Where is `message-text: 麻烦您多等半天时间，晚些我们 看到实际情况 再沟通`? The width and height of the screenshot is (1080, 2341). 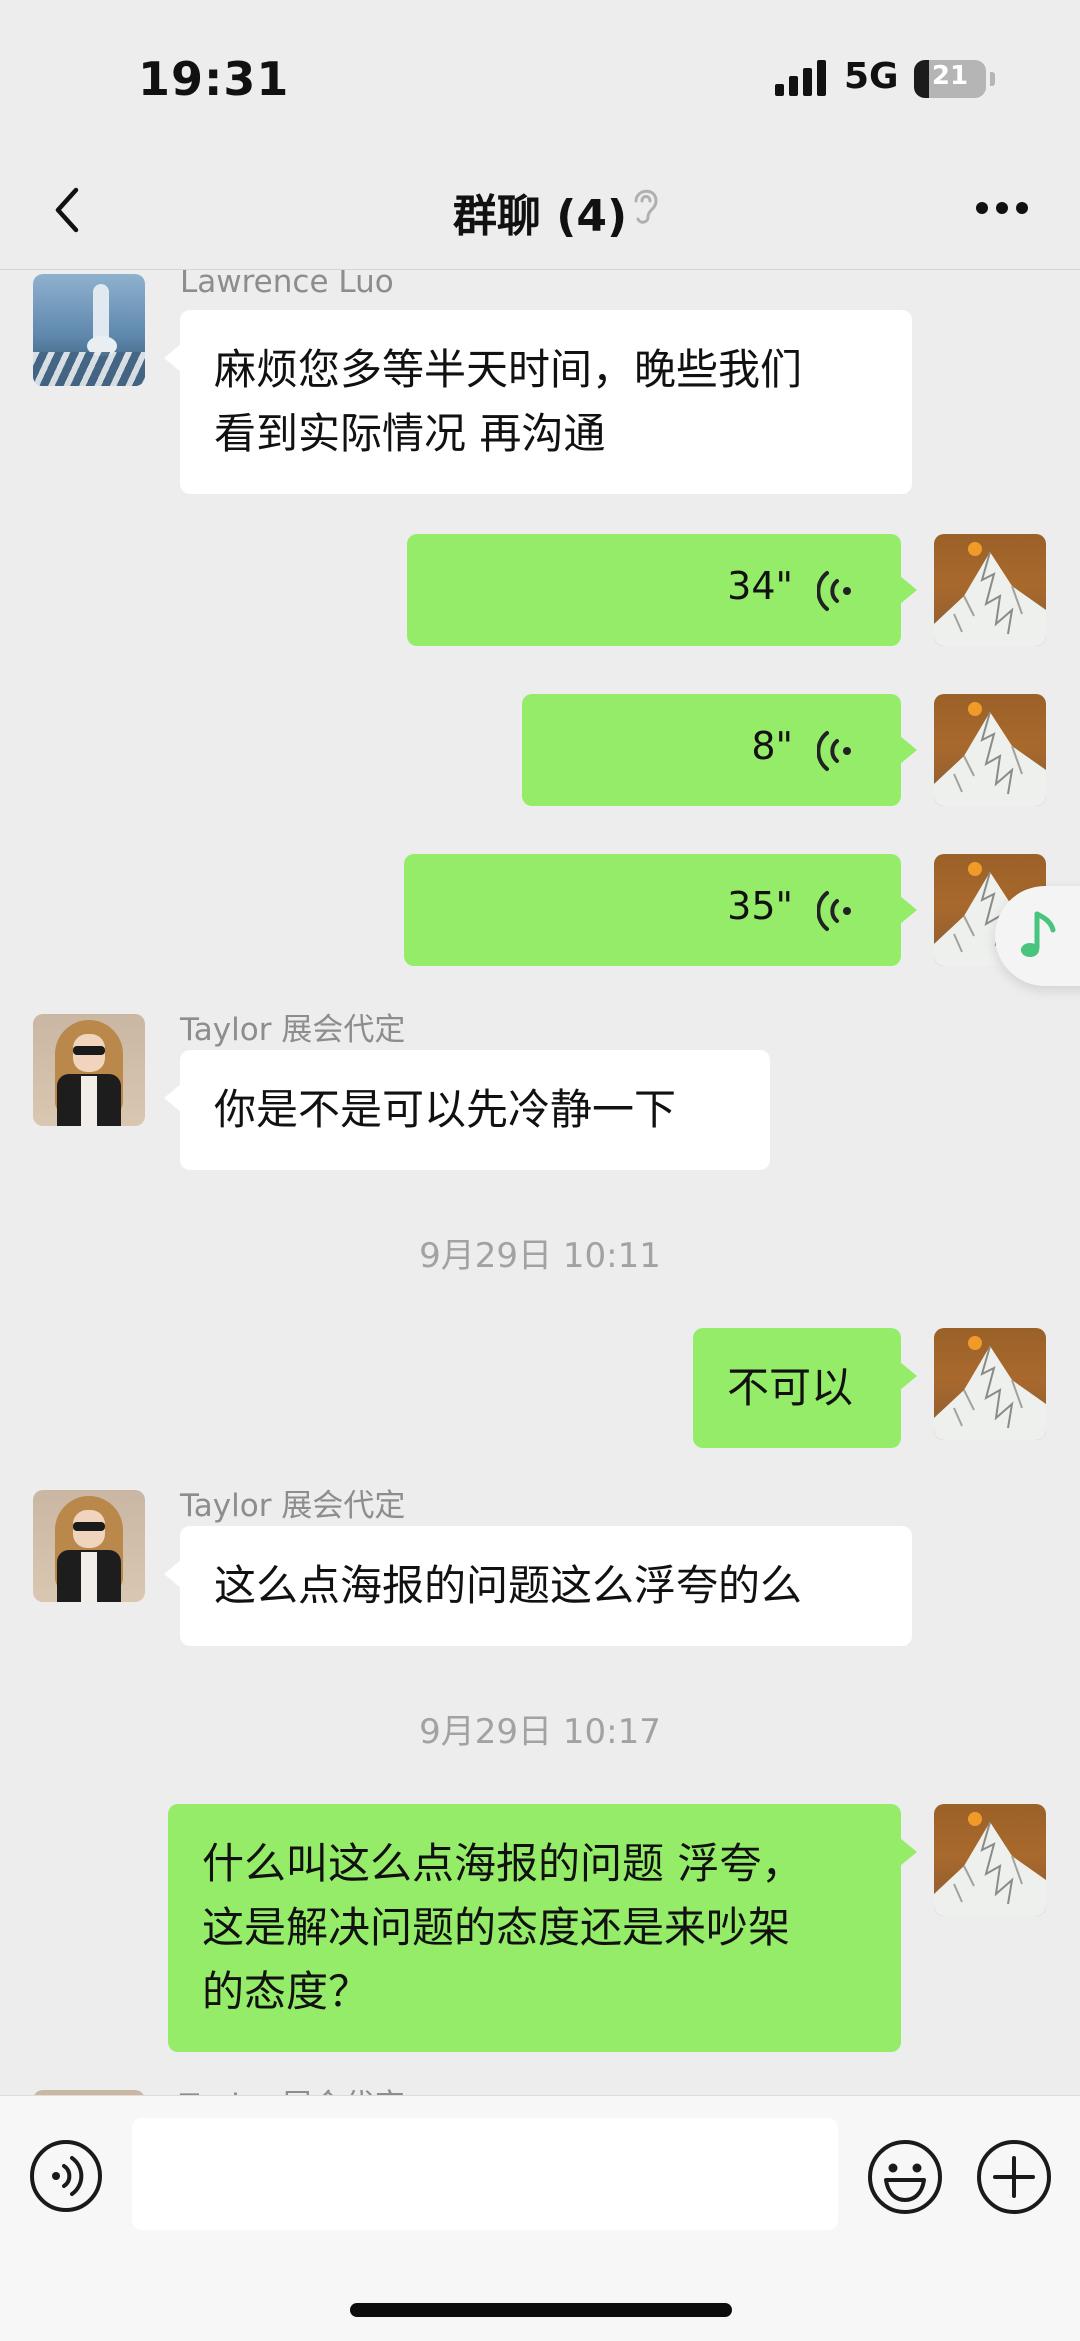 message-text: 麻烦您多等半天时间，晚些我们 看到实际情况 再沟通 is located at coordinates (508, 401).